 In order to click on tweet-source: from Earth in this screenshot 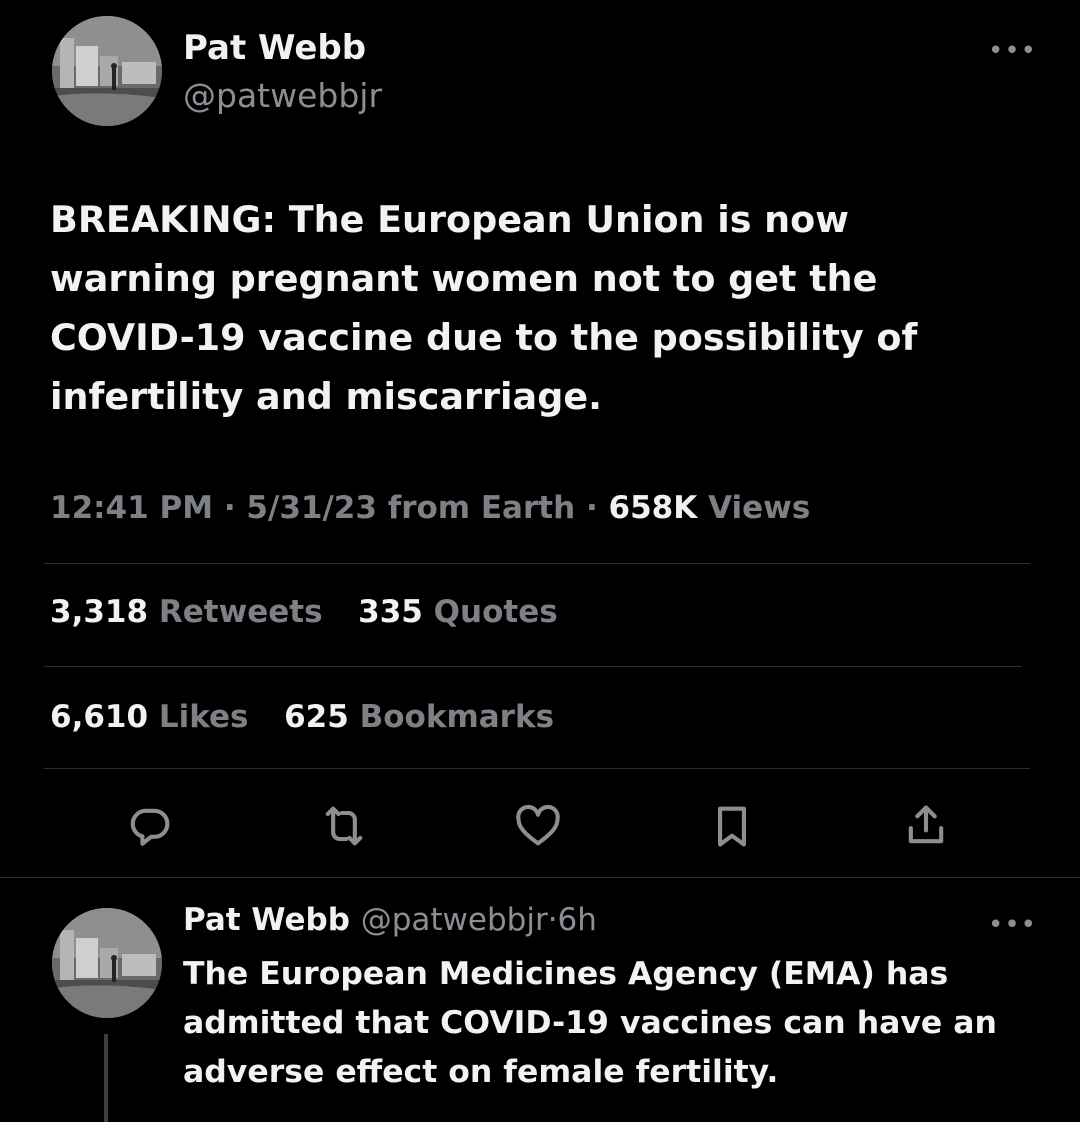, I will do `click(481, 508)`.